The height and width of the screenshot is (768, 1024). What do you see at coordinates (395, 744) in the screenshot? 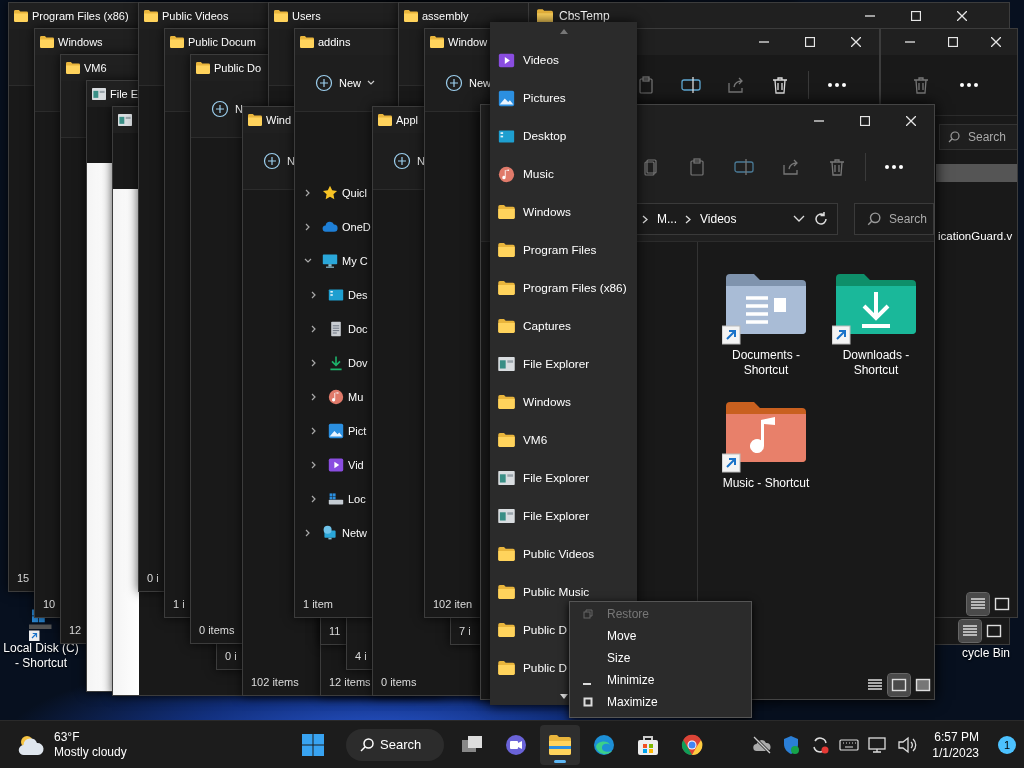
I see `search-button: Search` at bounding box center [395, 744].